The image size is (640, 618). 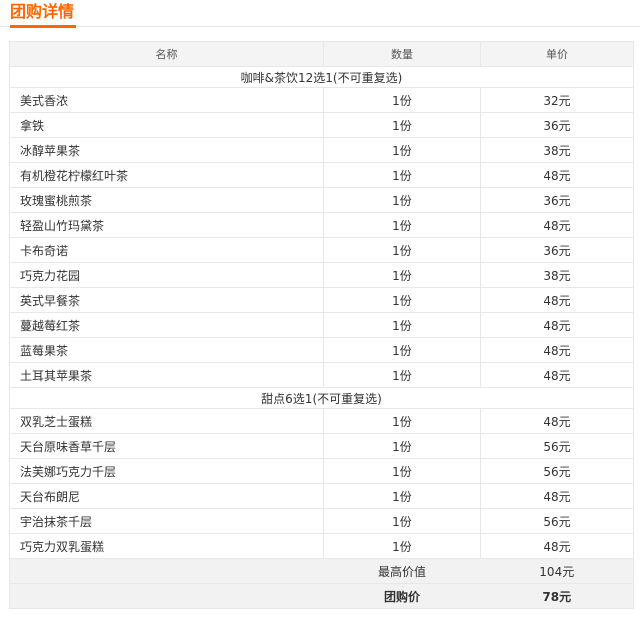 What do you see at coordinates (320, 14) in the screenshot?
I see `section-header: 团购详情` at bounding box center [320, 14].